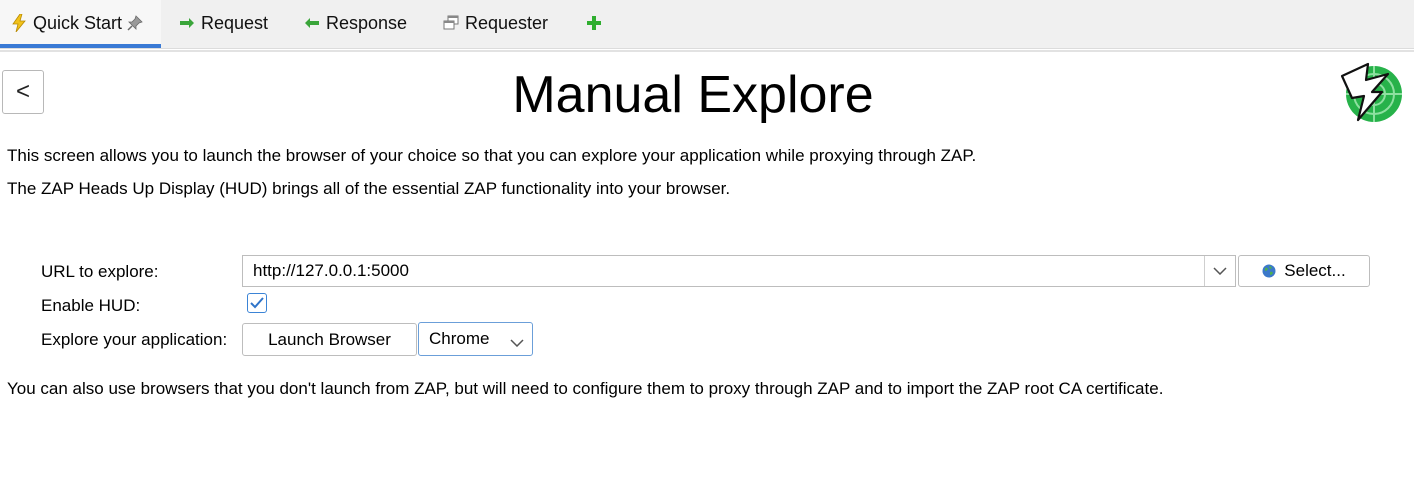 The height and width of the screenshot is (489, 1414). What do you see at coordinates (19, 23) in the screenshot?
I see `lightning-icon` at bounding box center [19, 23].